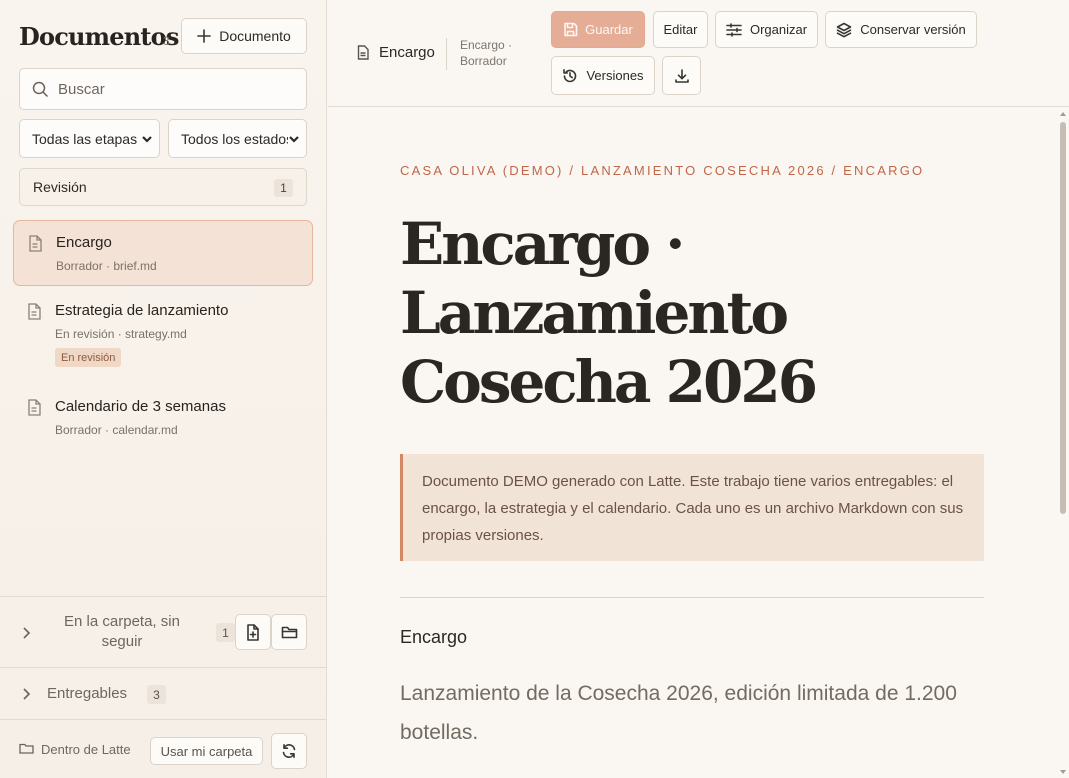 This screenshot has height=778, width=1069. I want to click on untracked-count: 1, so click(225, 632).